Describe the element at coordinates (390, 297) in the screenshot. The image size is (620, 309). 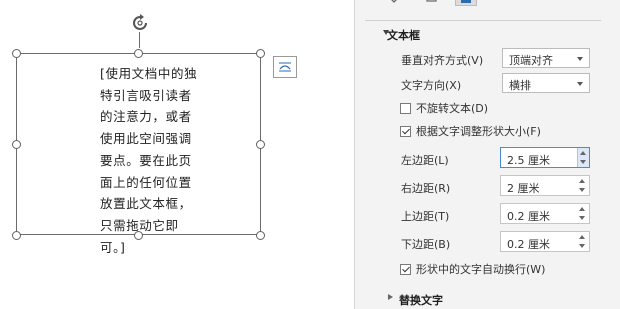
I see `expand-icon` at that location.